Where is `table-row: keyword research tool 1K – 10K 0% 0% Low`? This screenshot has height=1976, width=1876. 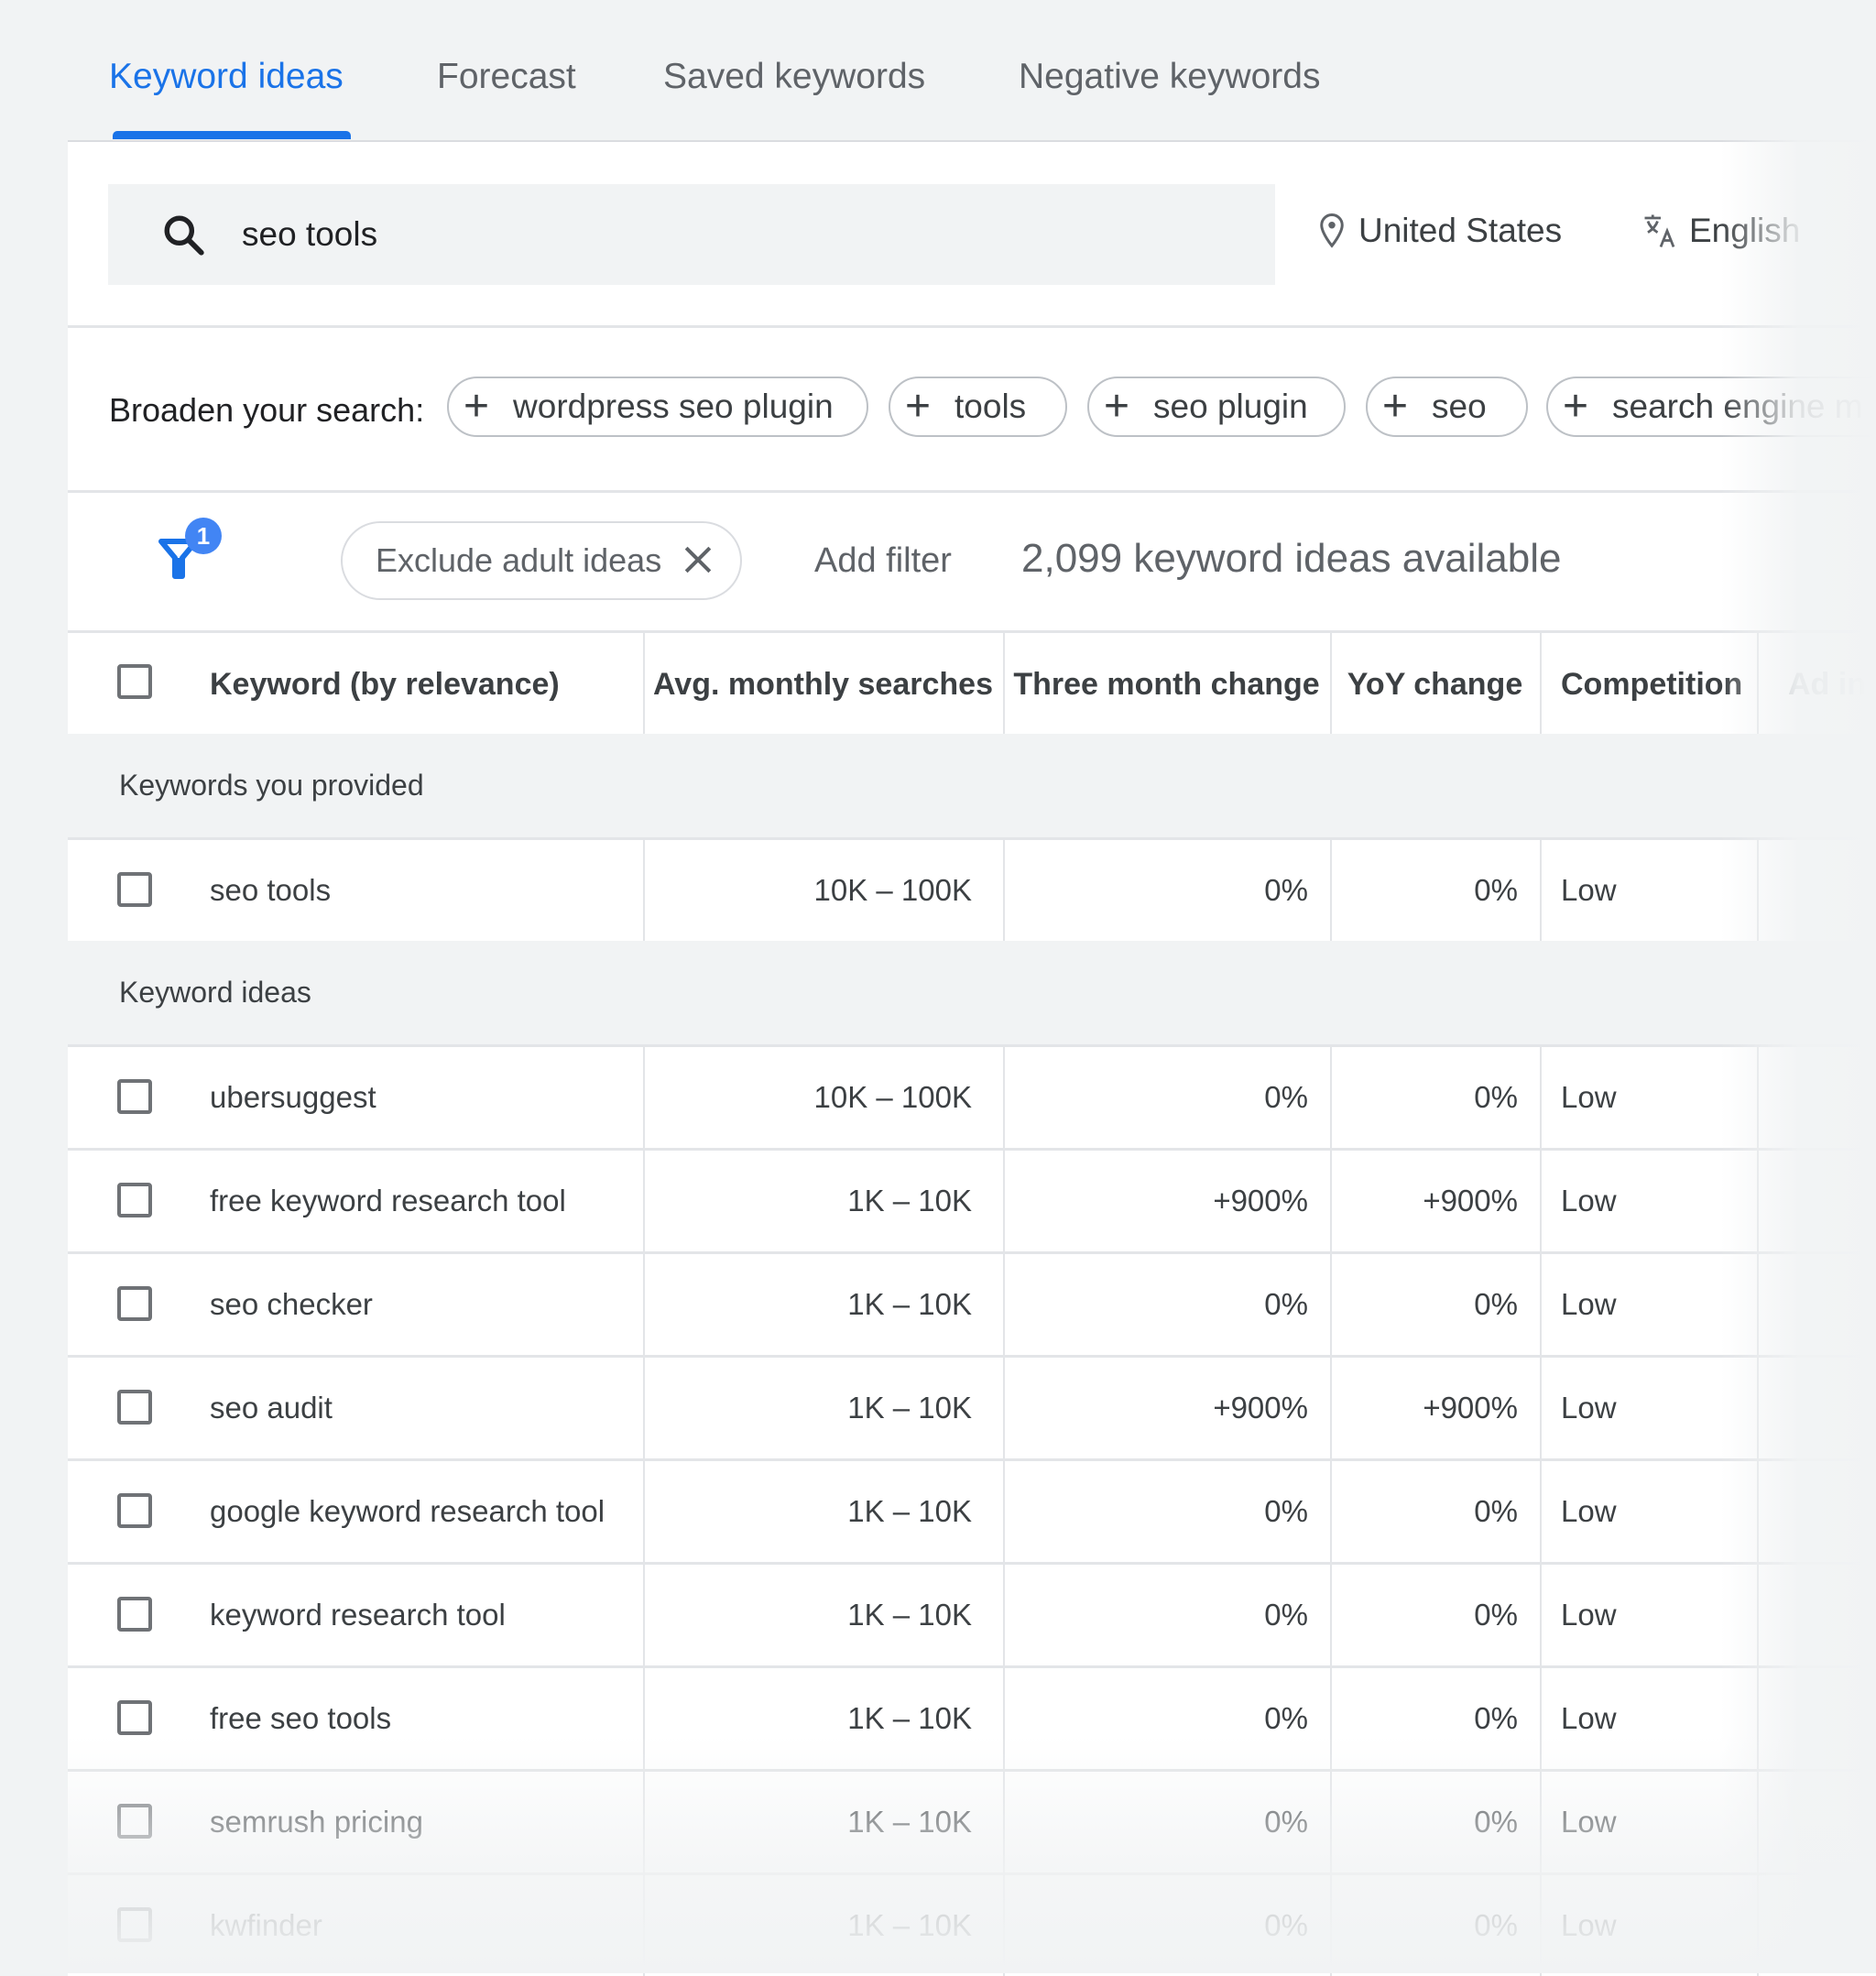
table-row: keyword research tool 1K – 10K 0% 0% Low is located at coordinates (972, 1613).